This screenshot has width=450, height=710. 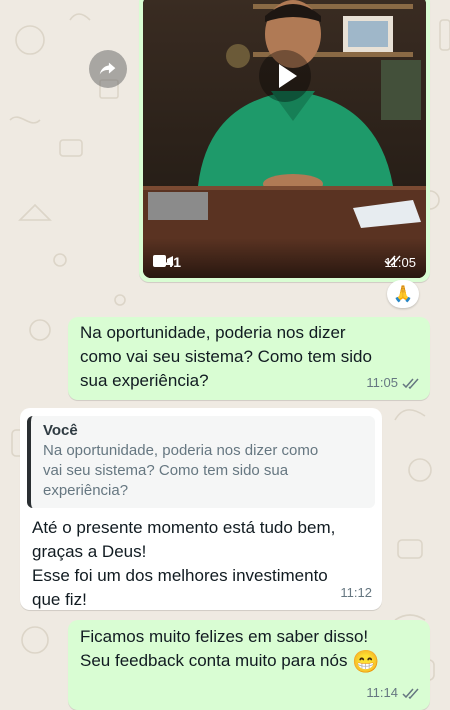 I want to click on forward-button, so click(x=108, y=69).